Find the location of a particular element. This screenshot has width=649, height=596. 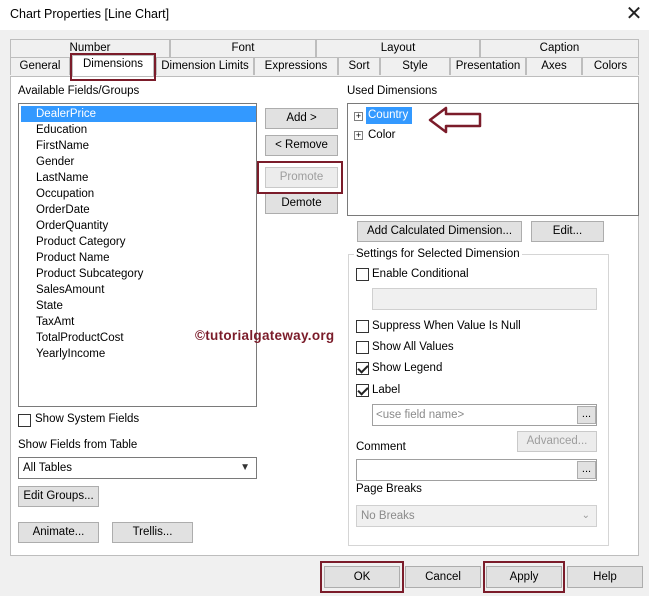

list-item: TaxAmt is located at coordinates (55, 322).